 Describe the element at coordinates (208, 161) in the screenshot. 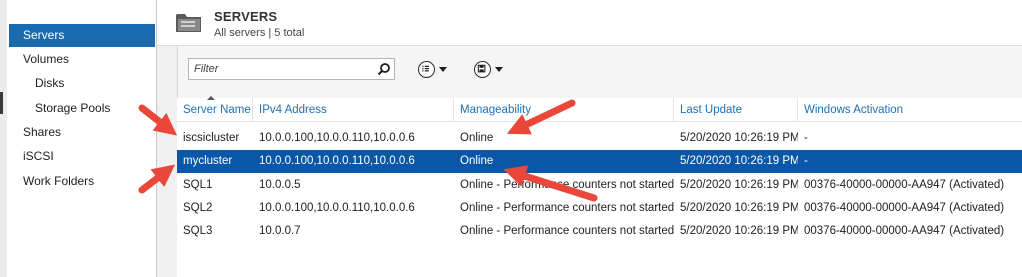

I see `cell-server-name: mycluster` at that location.